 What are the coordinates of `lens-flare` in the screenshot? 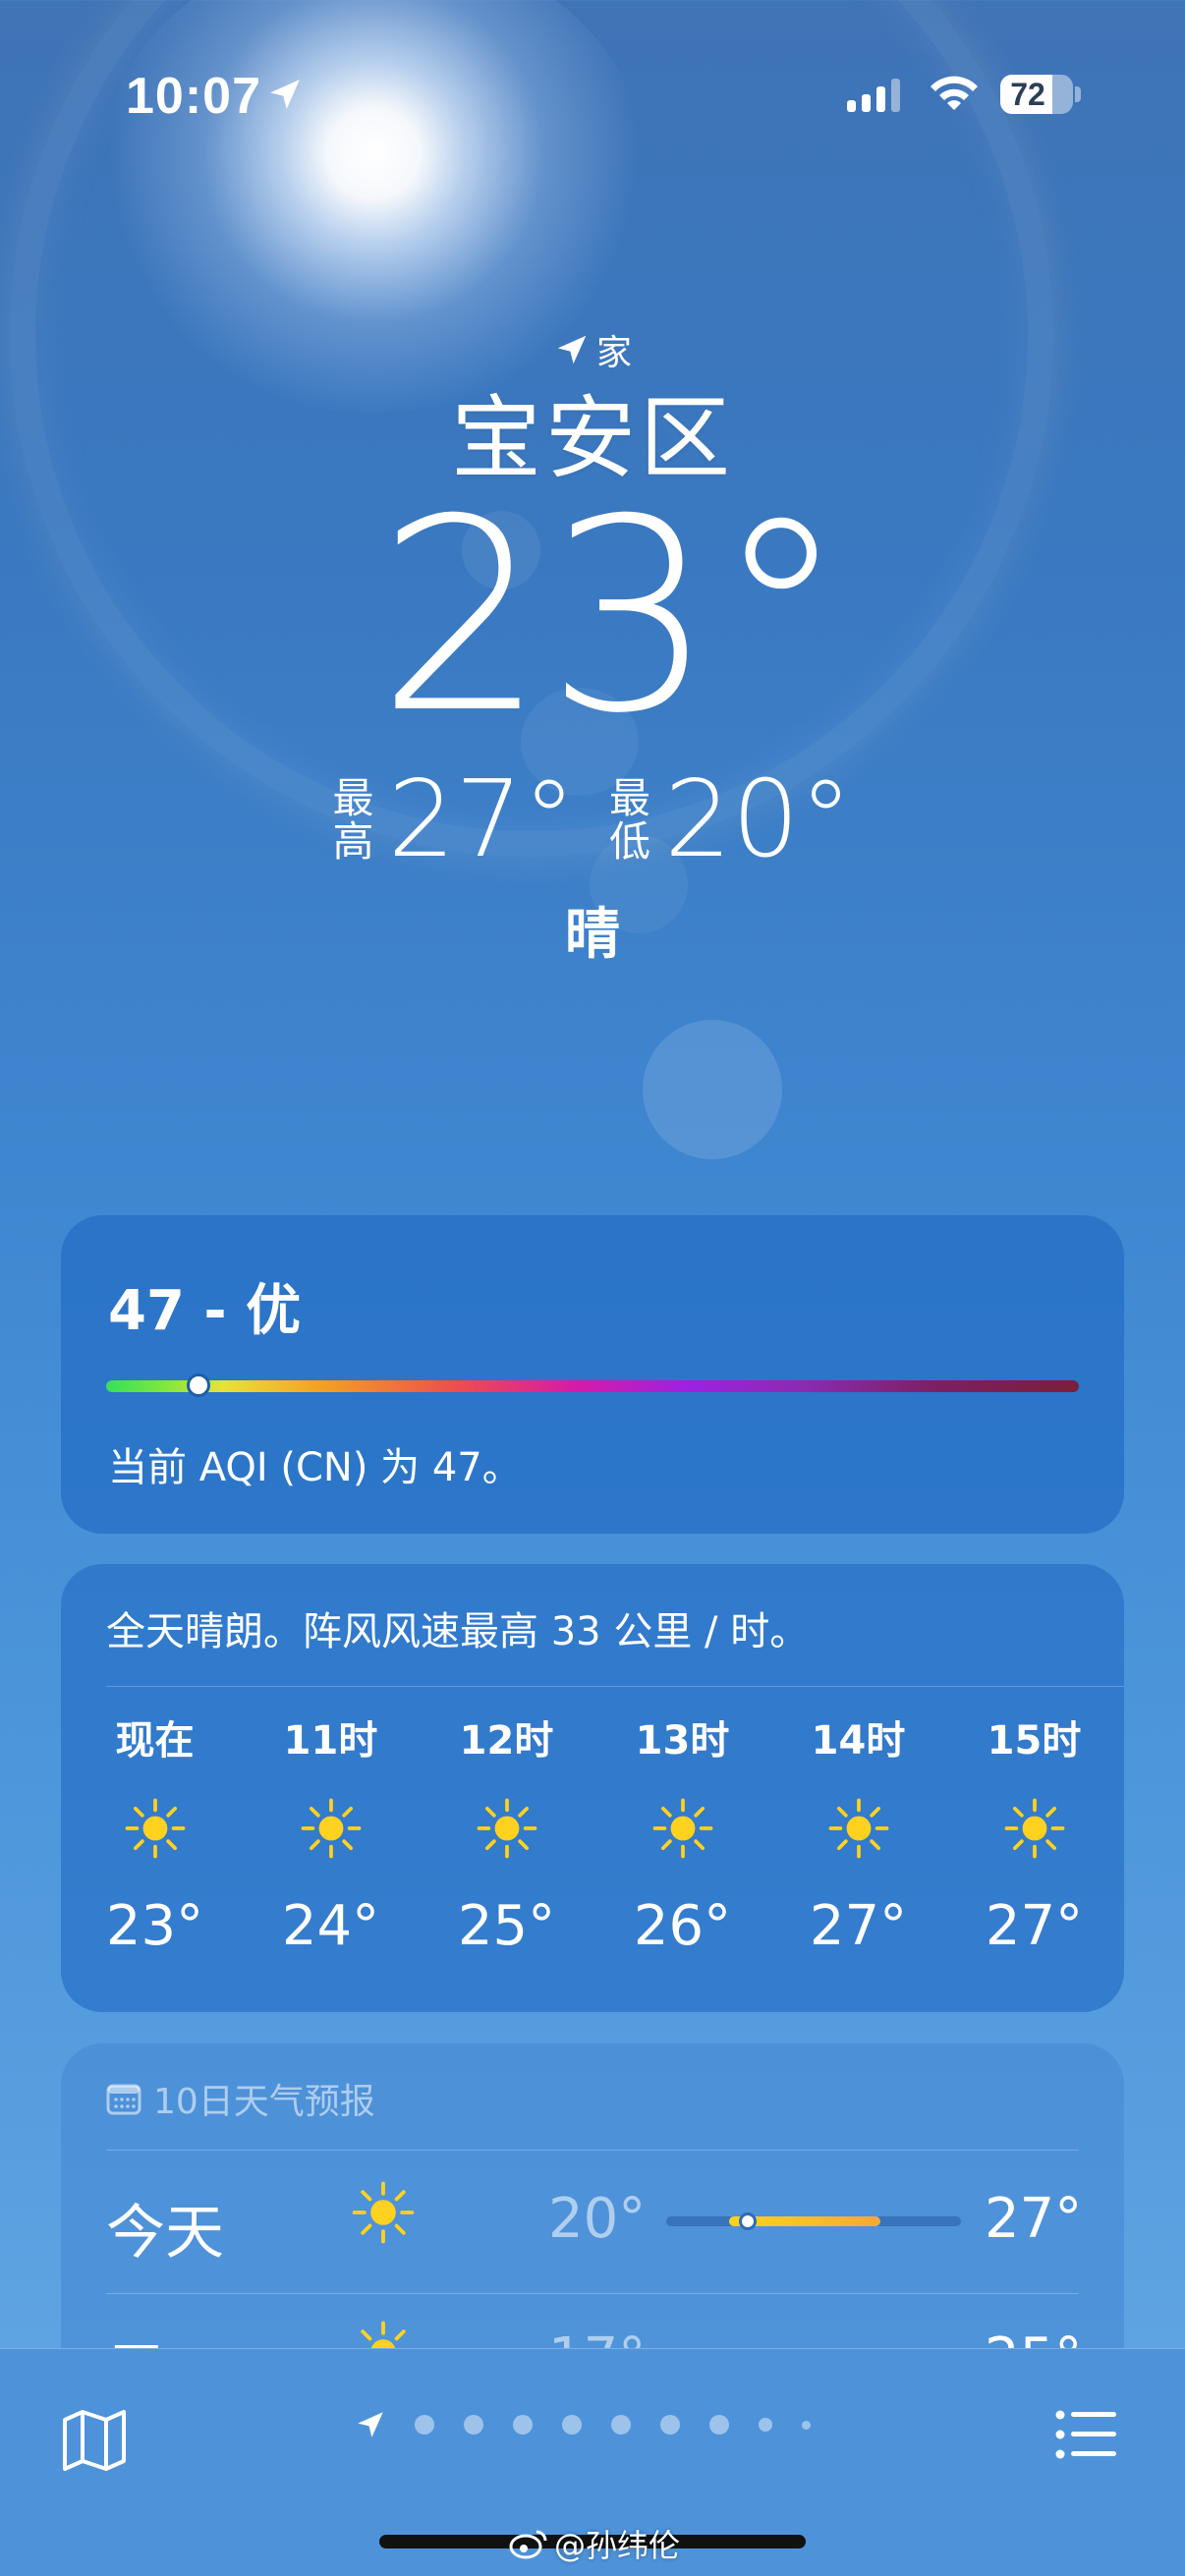 It's located at (713, 1089).